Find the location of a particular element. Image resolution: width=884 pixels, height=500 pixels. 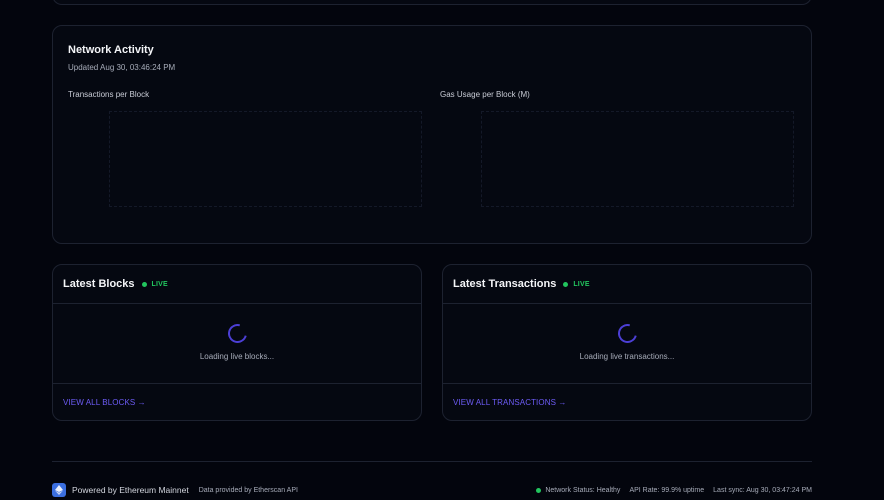

latest-transactions-header: Latest Transactions LIVE is located at coordinates (627, 284).